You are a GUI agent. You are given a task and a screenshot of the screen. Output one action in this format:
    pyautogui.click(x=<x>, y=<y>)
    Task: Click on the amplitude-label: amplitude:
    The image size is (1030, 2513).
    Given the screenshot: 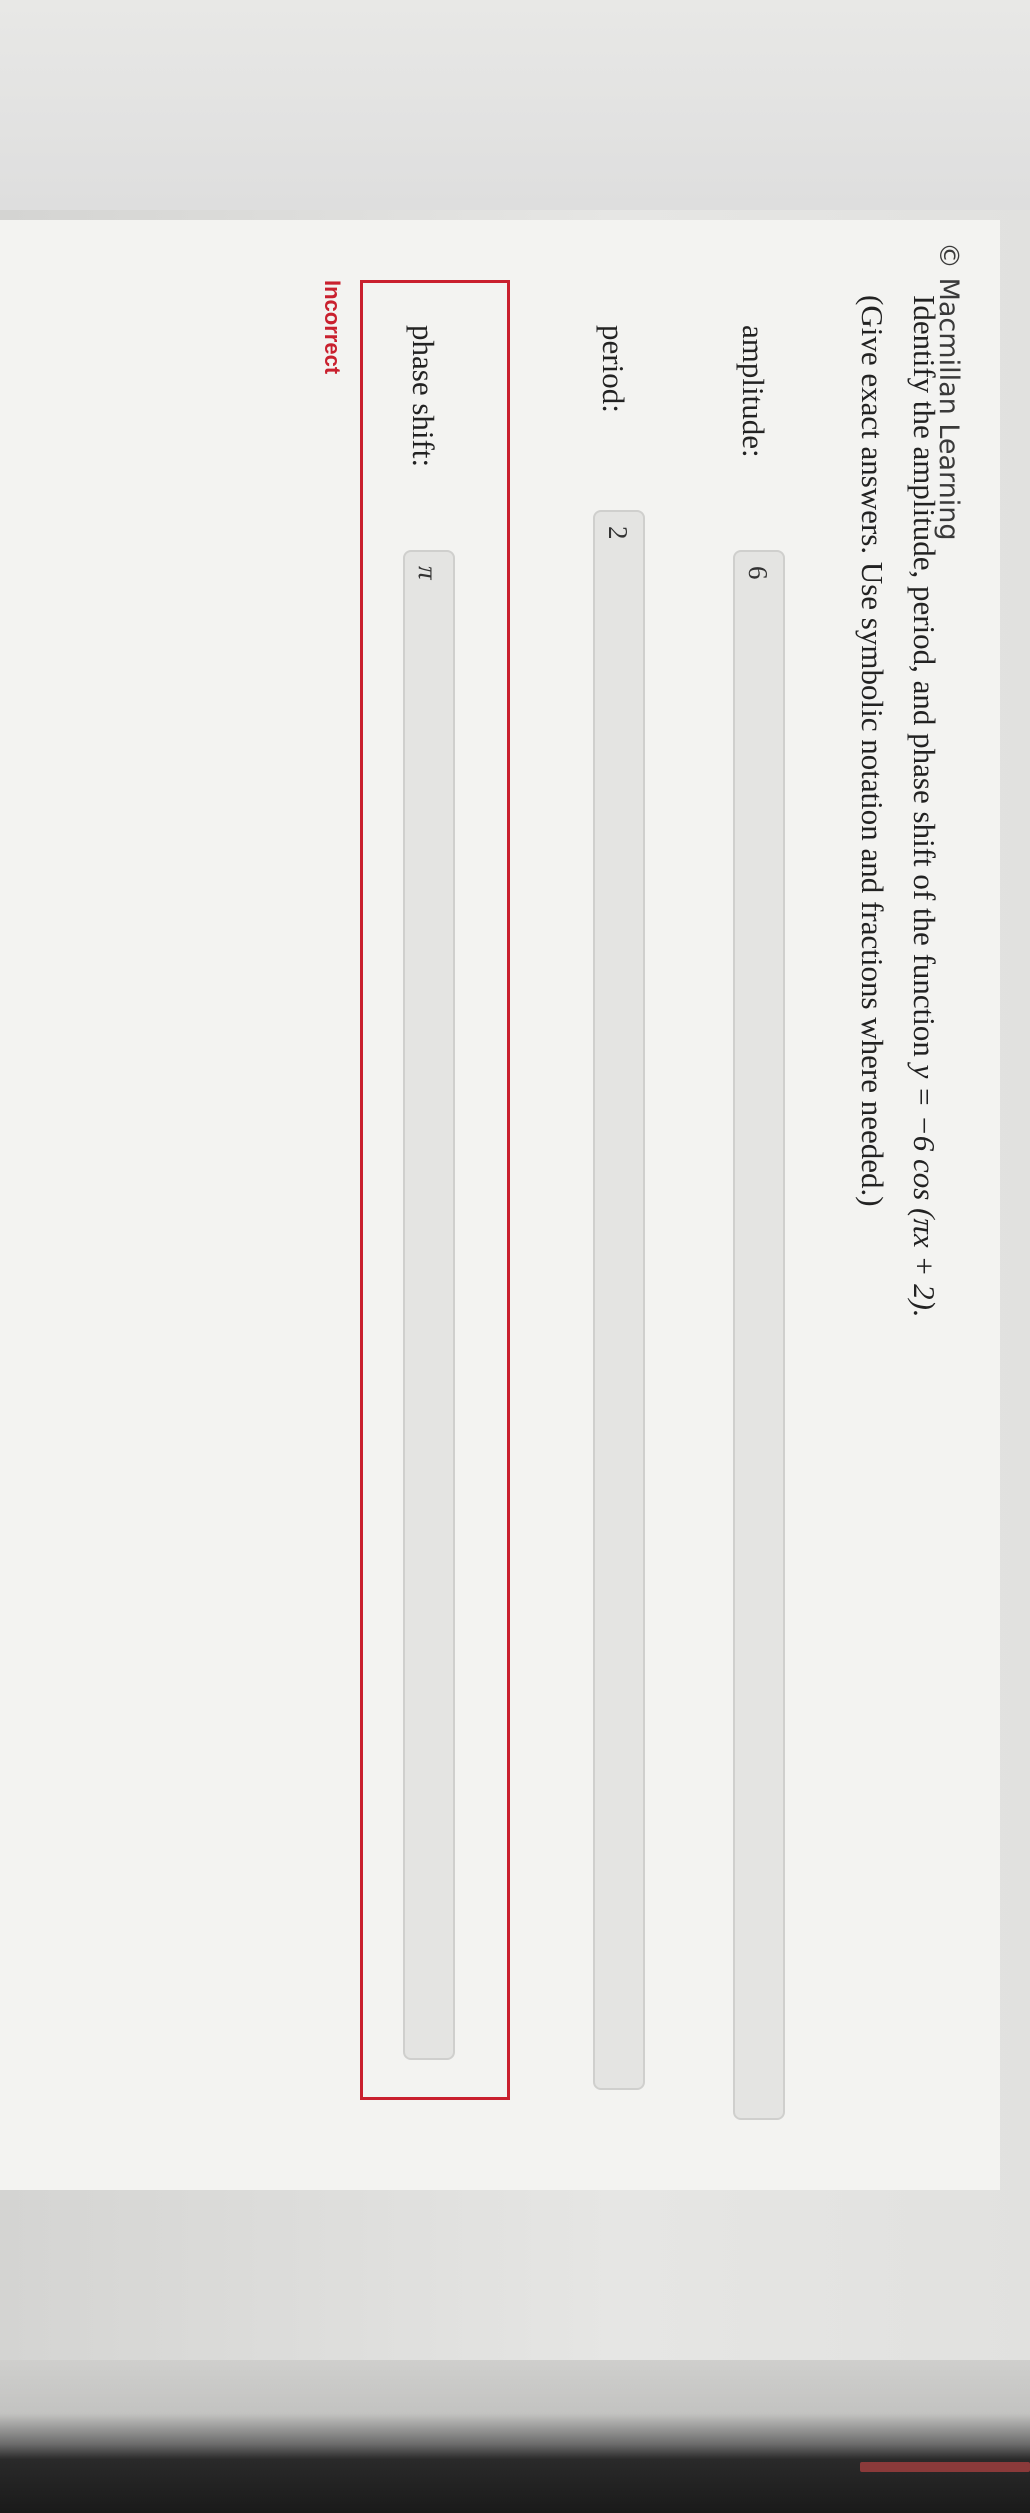 What is the action you would take?
    pyautogui.click(x=753, y=391)
    